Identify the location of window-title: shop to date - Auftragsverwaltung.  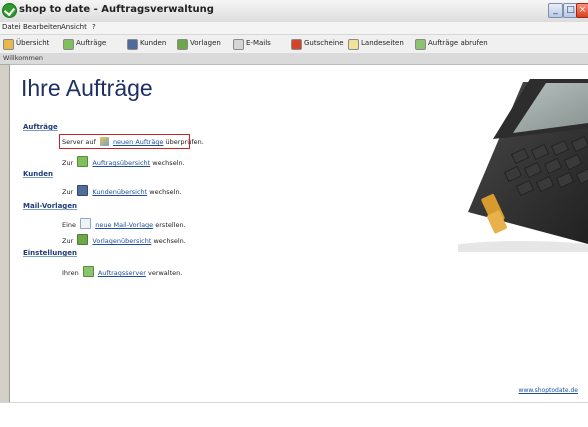
(116, 9).